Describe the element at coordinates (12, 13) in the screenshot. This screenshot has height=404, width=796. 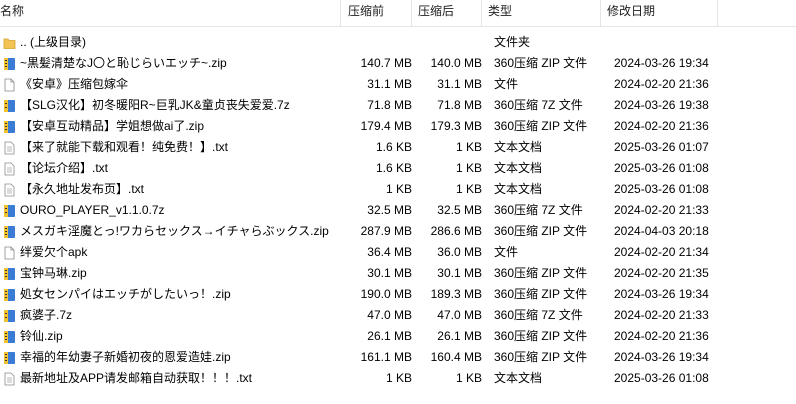
I see `column-header-name: 名称` at that location.